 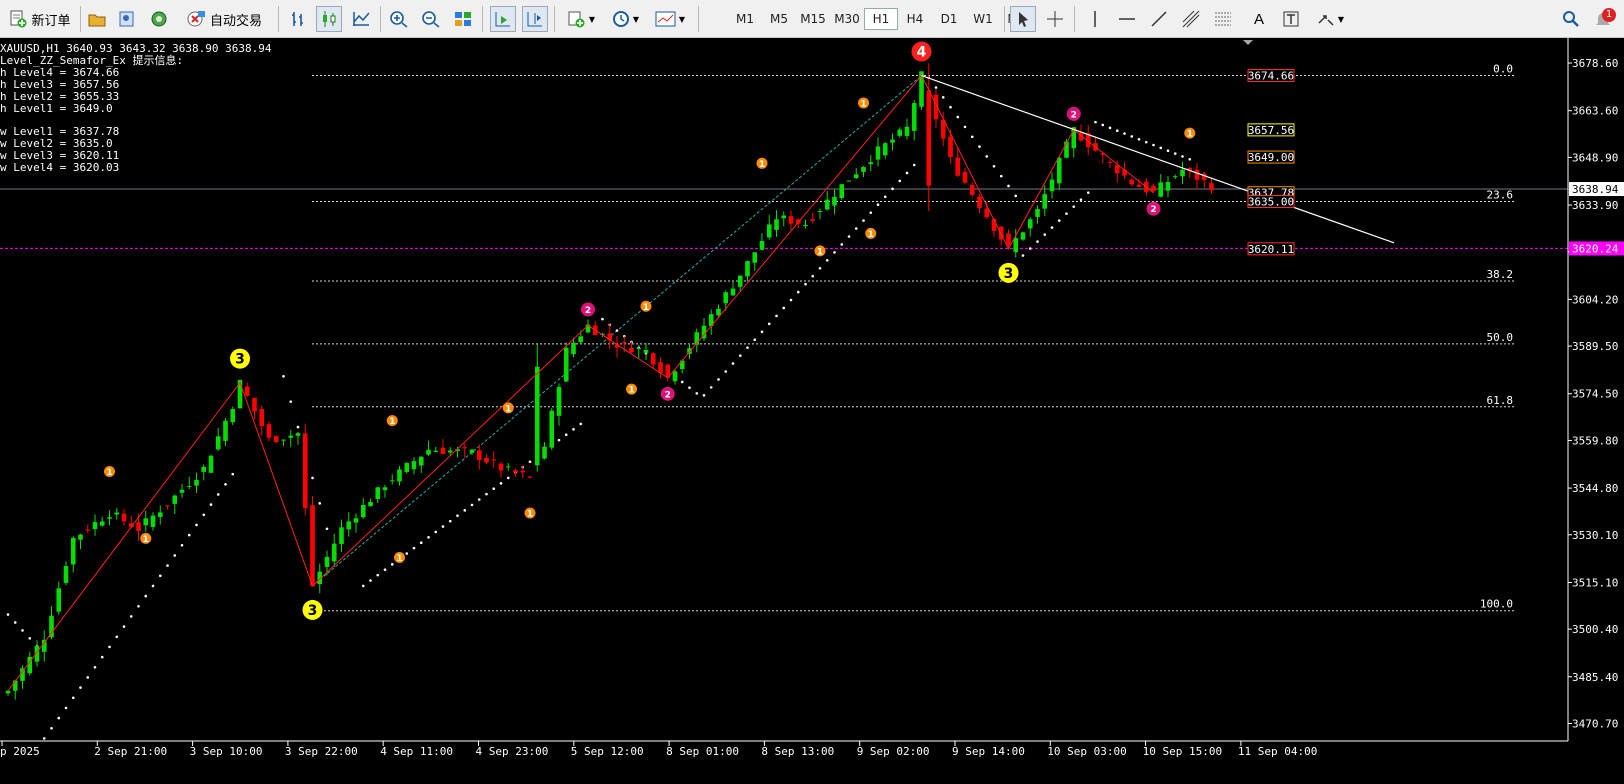 I want to click on navigator-button, so click(x=159, y=19).